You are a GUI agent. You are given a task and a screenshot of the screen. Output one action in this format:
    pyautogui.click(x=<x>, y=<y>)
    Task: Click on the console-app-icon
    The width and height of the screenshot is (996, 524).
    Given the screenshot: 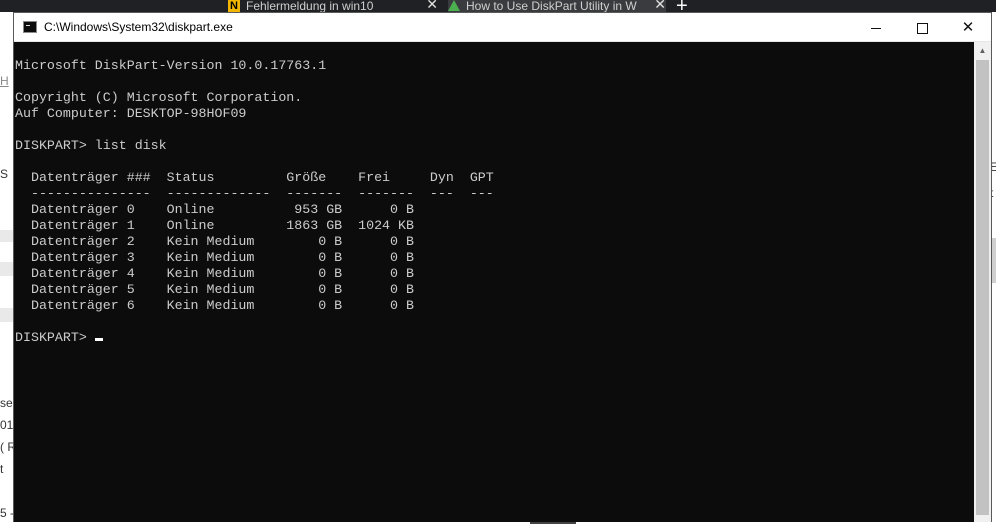 What is the action you would take?
    pyautogui.click(x=30, y=27)
    